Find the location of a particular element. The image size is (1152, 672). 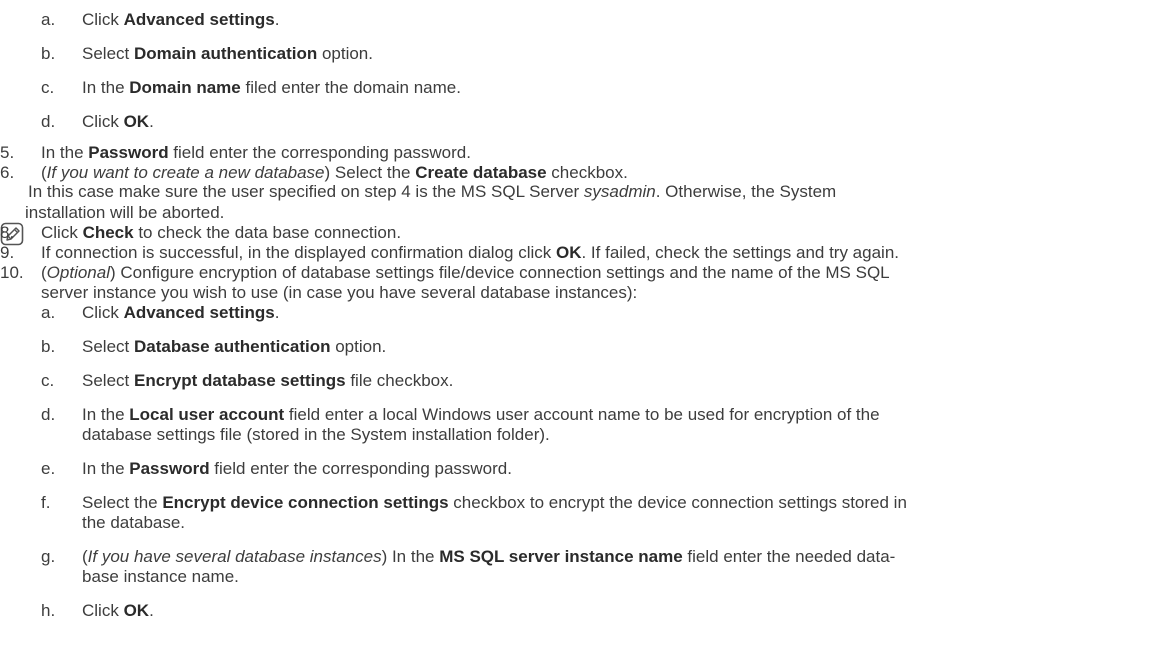

step-label: h. is located at coordinates (48, 610).